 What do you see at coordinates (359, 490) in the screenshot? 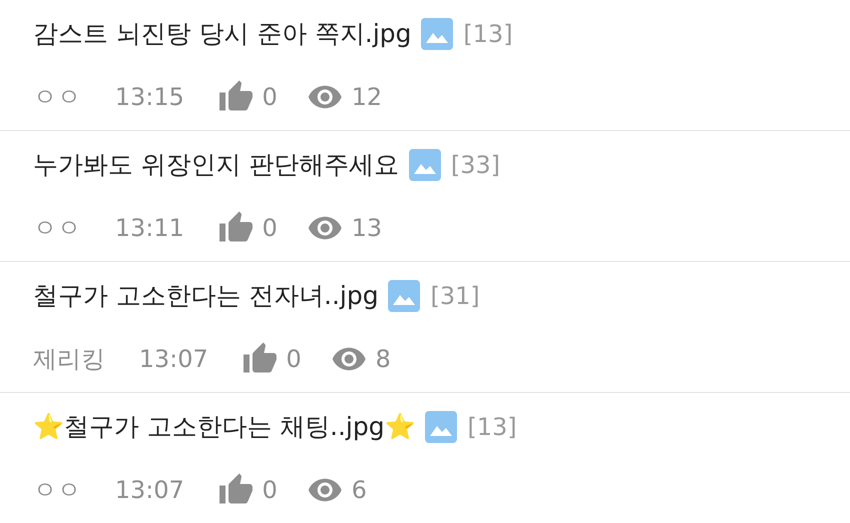
I see `view-count: 6` at bounding box center [359, 490].